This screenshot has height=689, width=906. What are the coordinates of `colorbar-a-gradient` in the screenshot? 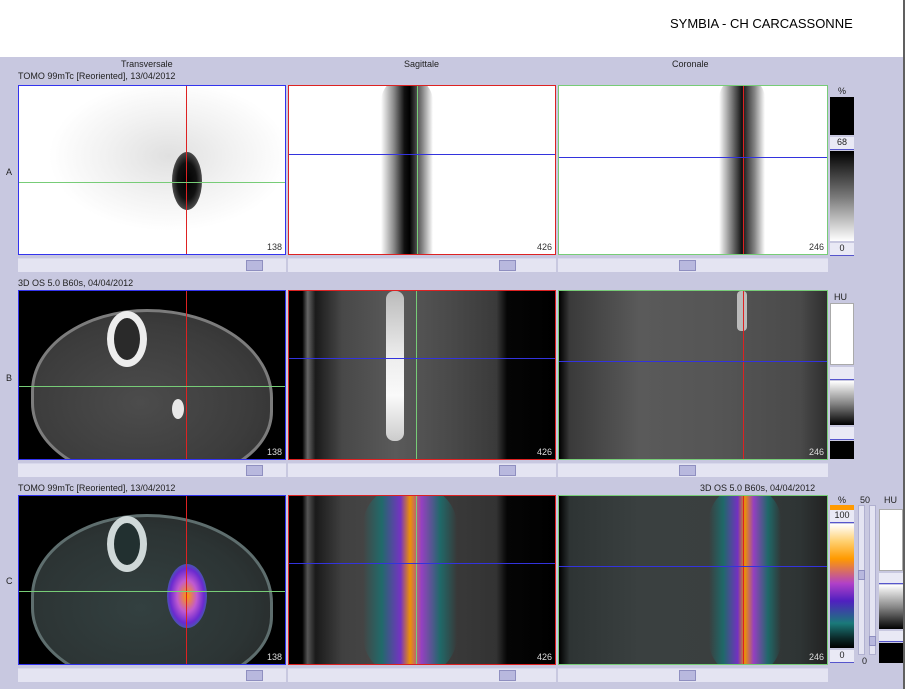 It's located at (842, 196).